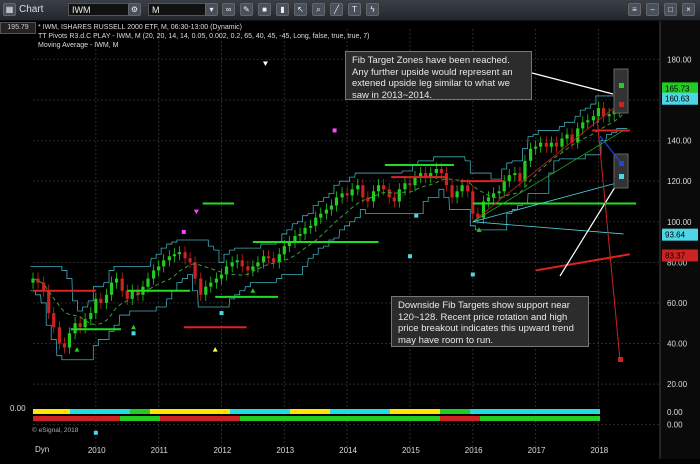 The height and width of the screenshot is (464, 700). What do you see at coordinates (354, 9) in the screenshot?
I see `text-tool-icon: T` at bounding box center [354, 9].